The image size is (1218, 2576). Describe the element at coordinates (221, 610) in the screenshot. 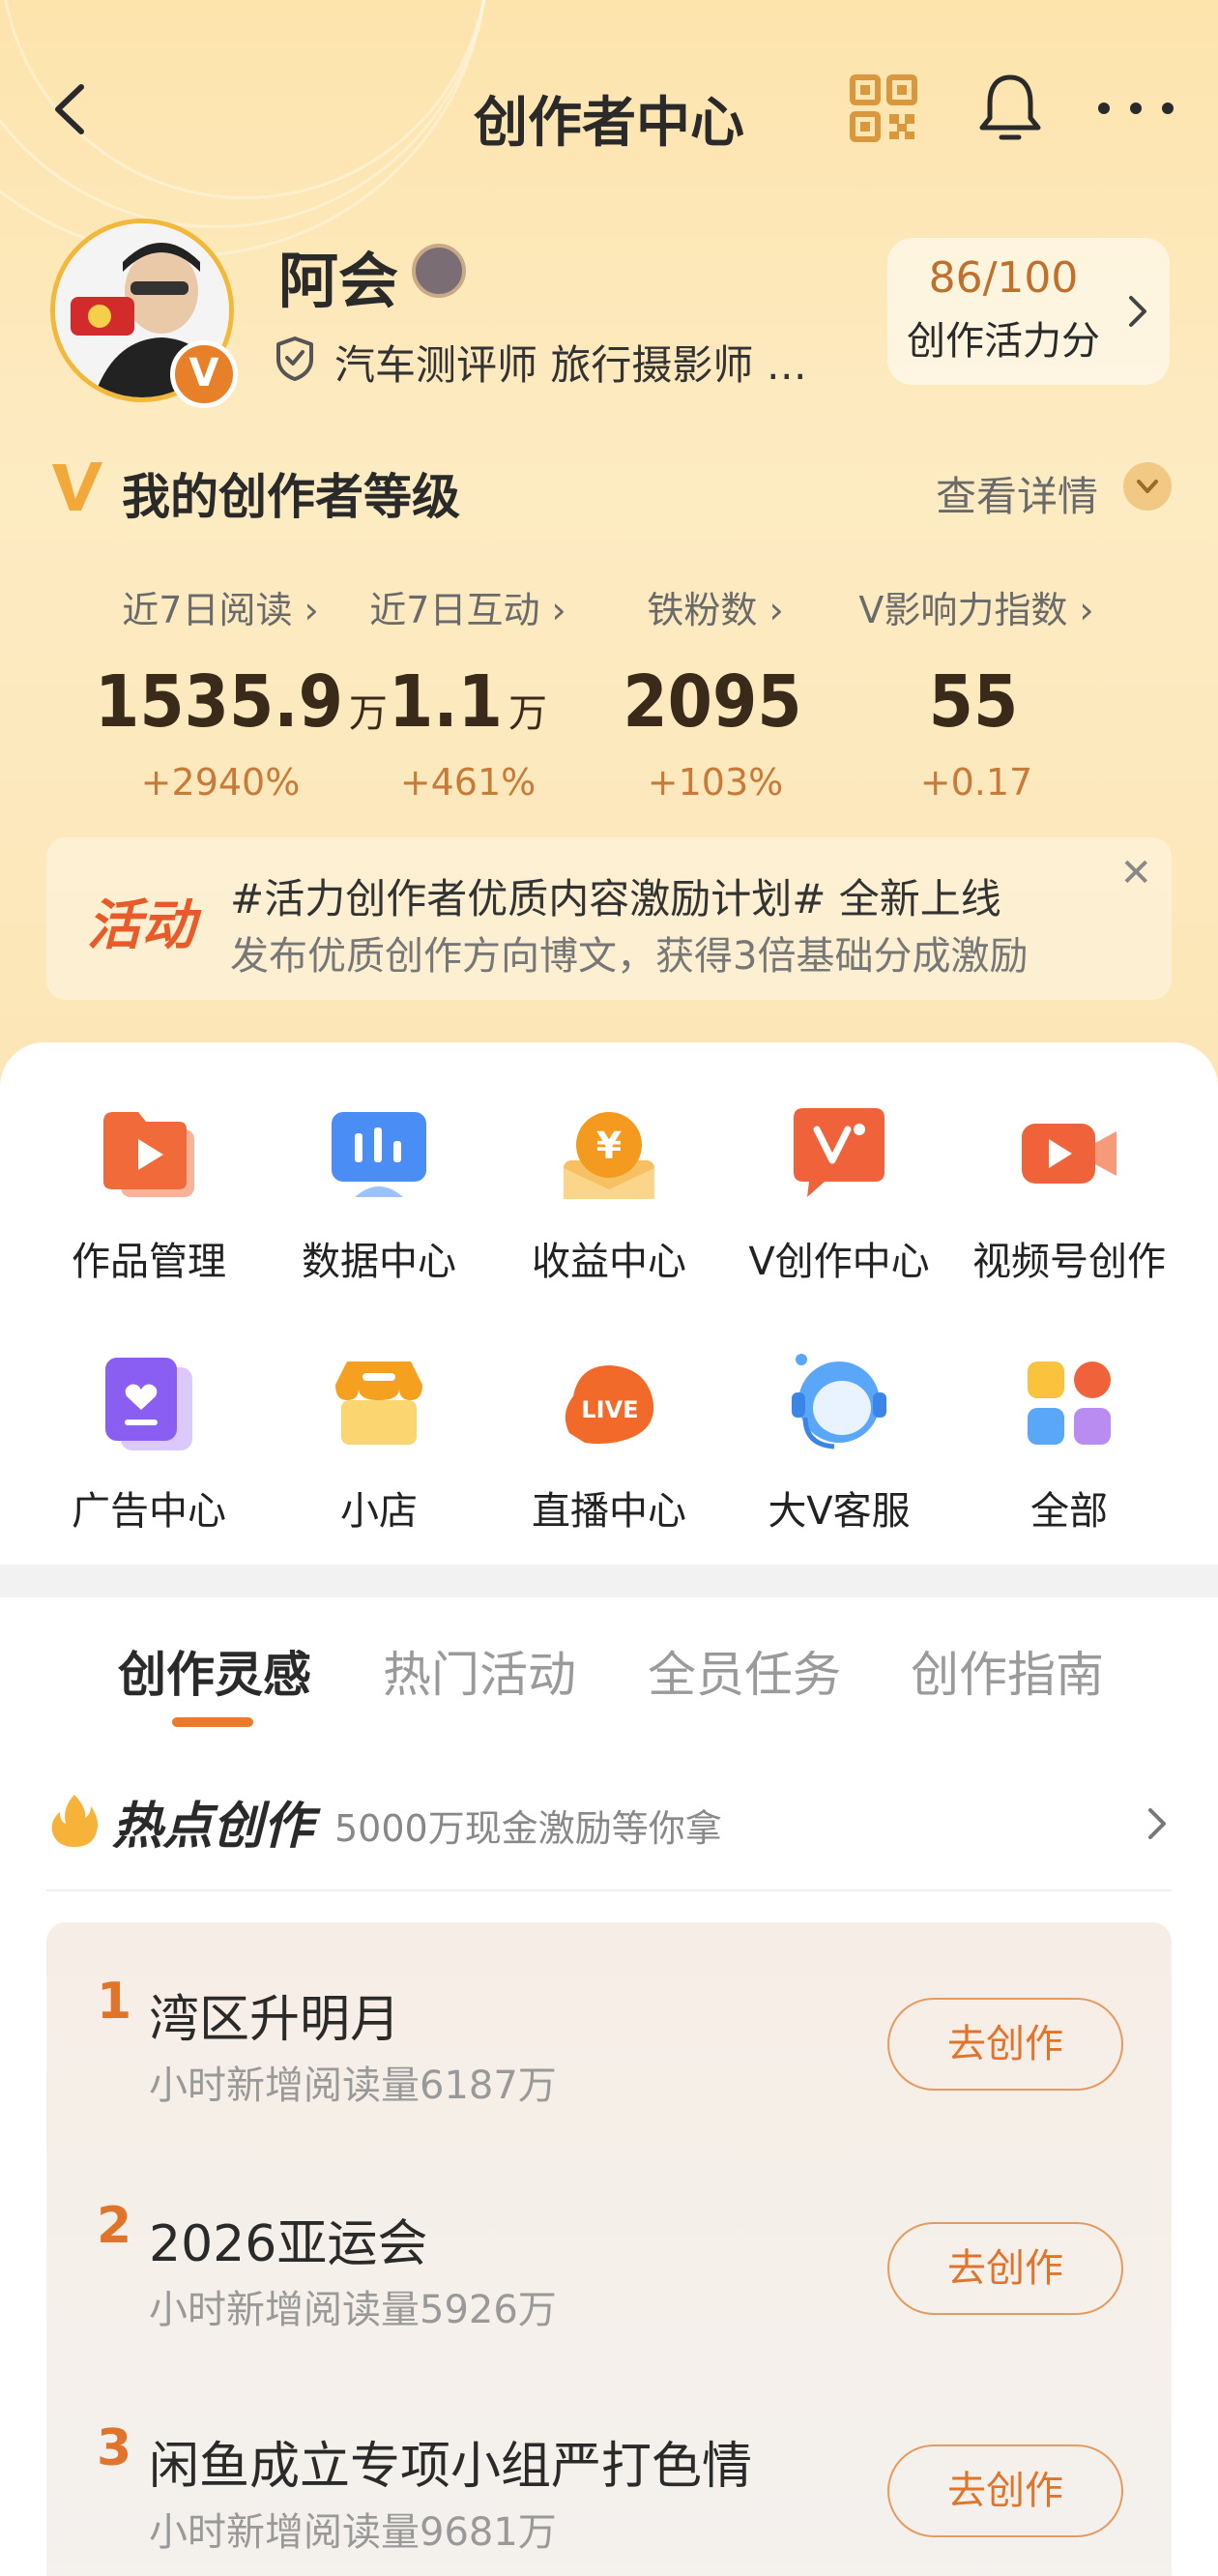

I see `stat-label: 近7日阅读 ›` at that location.